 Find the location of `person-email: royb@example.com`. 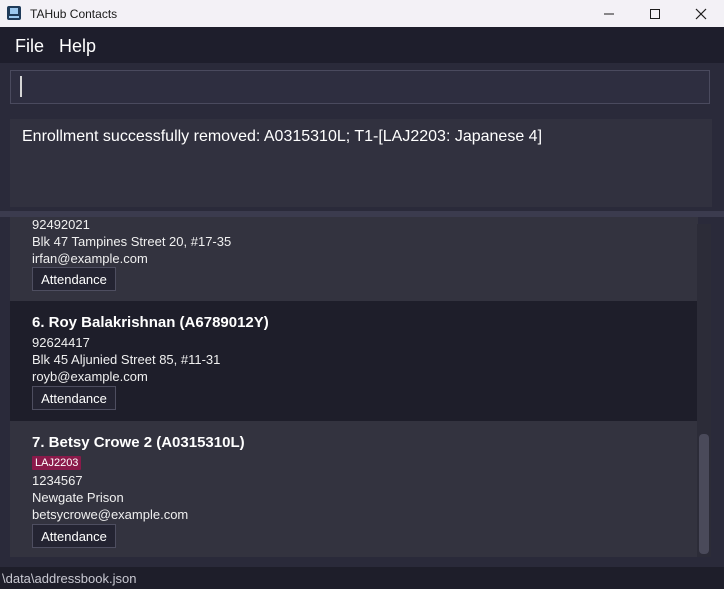

person-email: royb@example.com is located at coordinates (90, 376).